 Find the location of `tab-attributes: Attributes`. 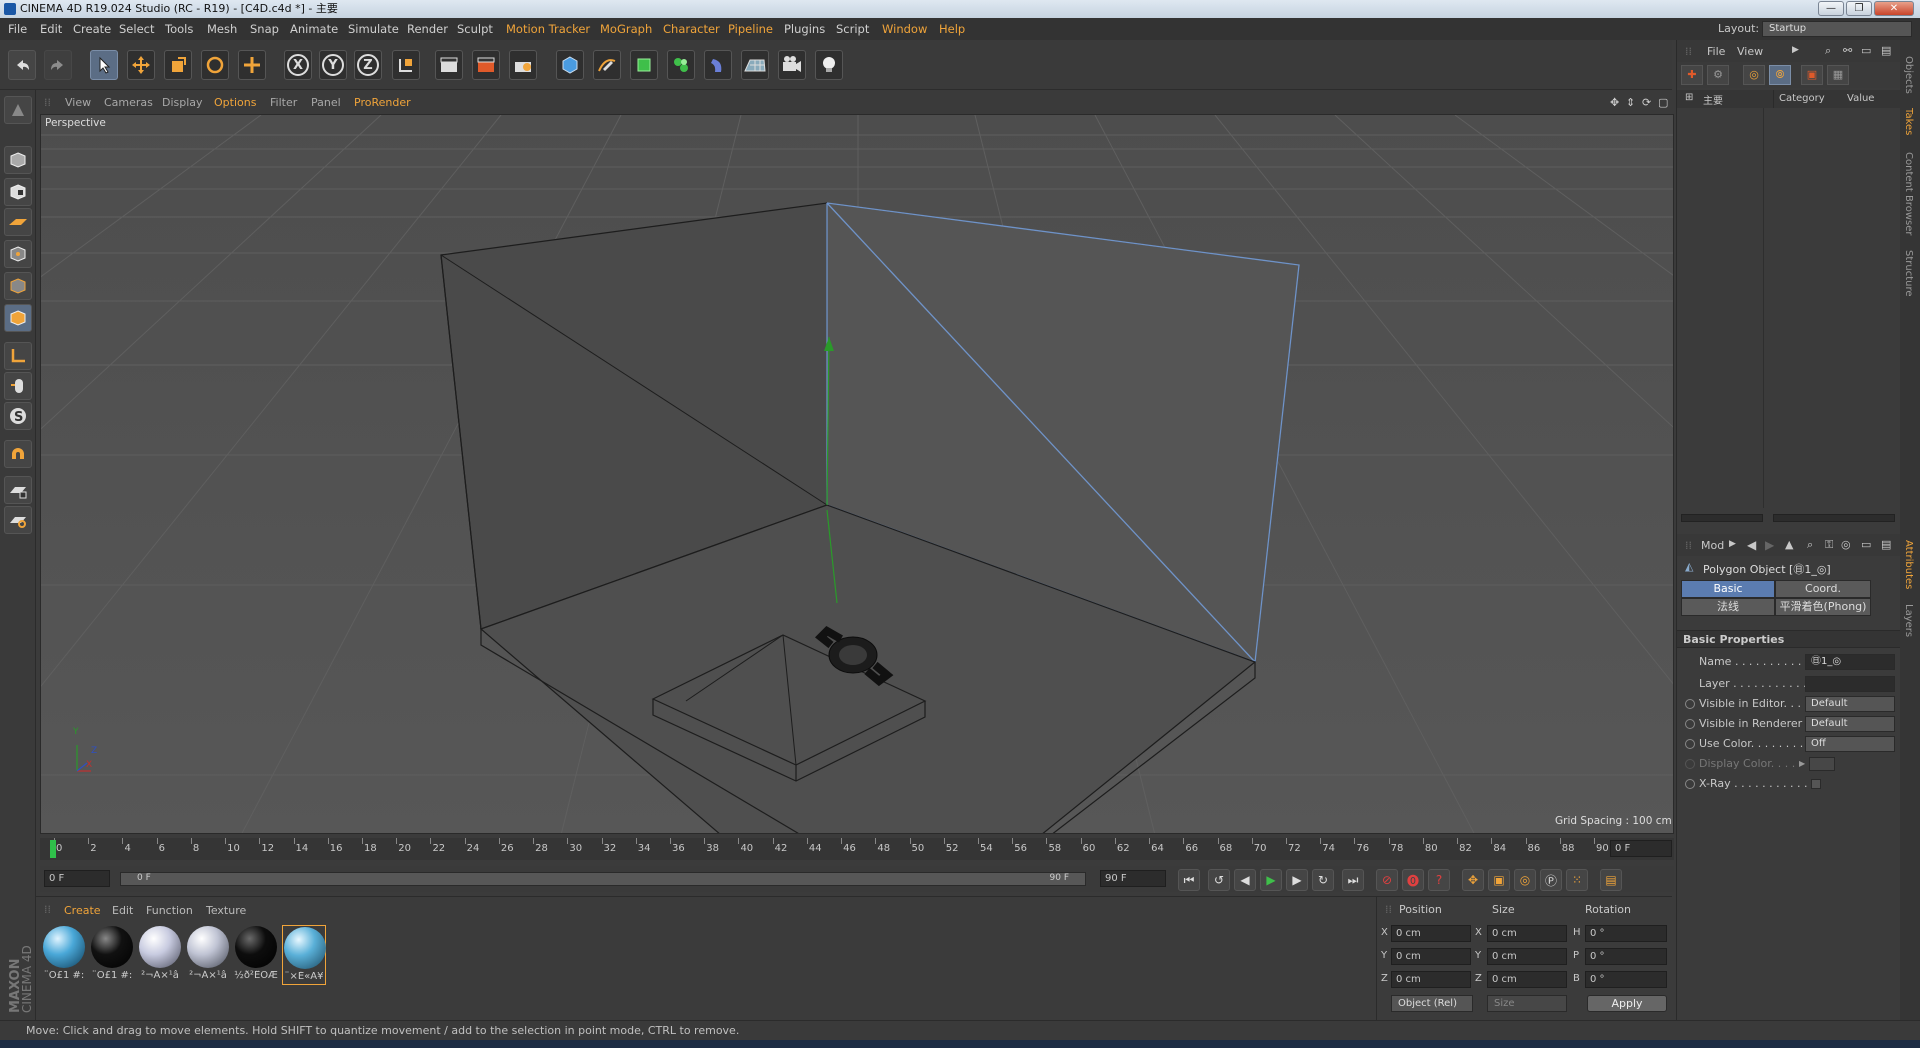

tab-attributes: Attributes is located at coordinates (1908, 564).